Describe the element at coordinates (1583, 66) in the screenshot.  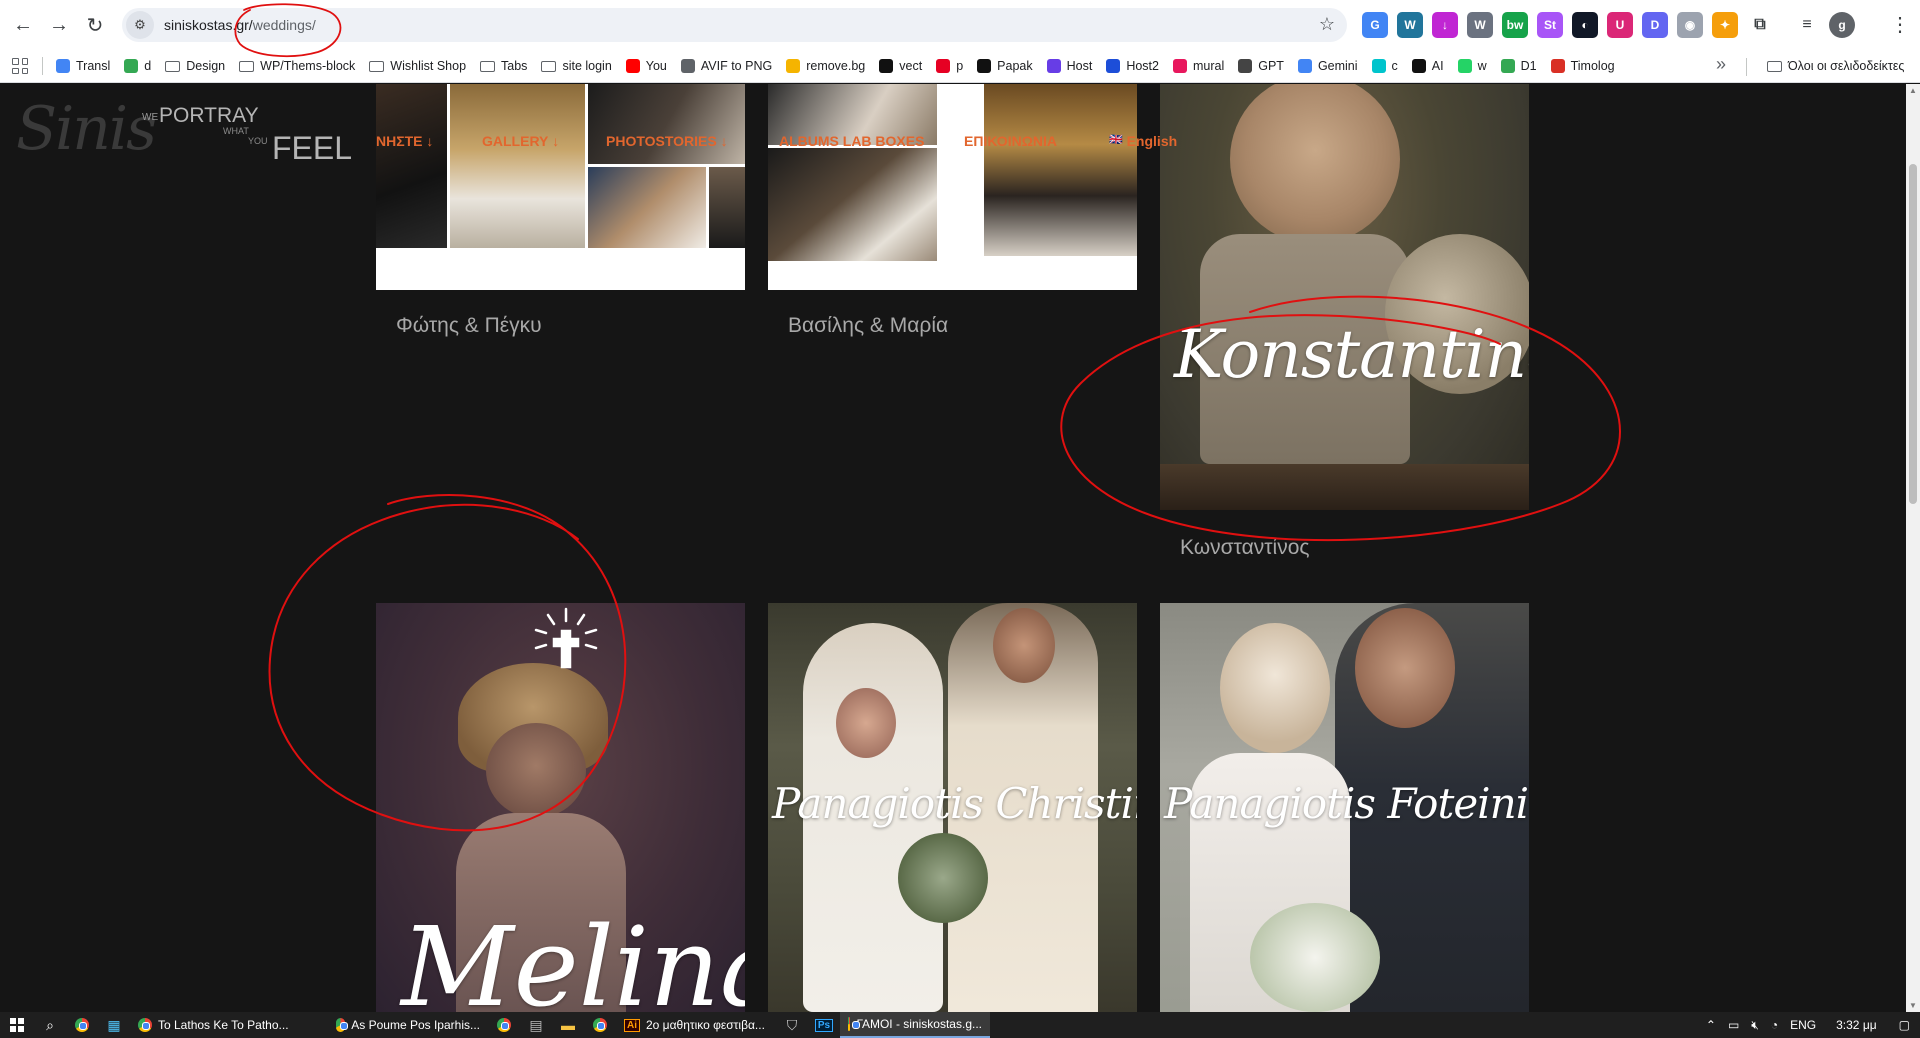
I see `bookmark-item: Timolog` at that location.